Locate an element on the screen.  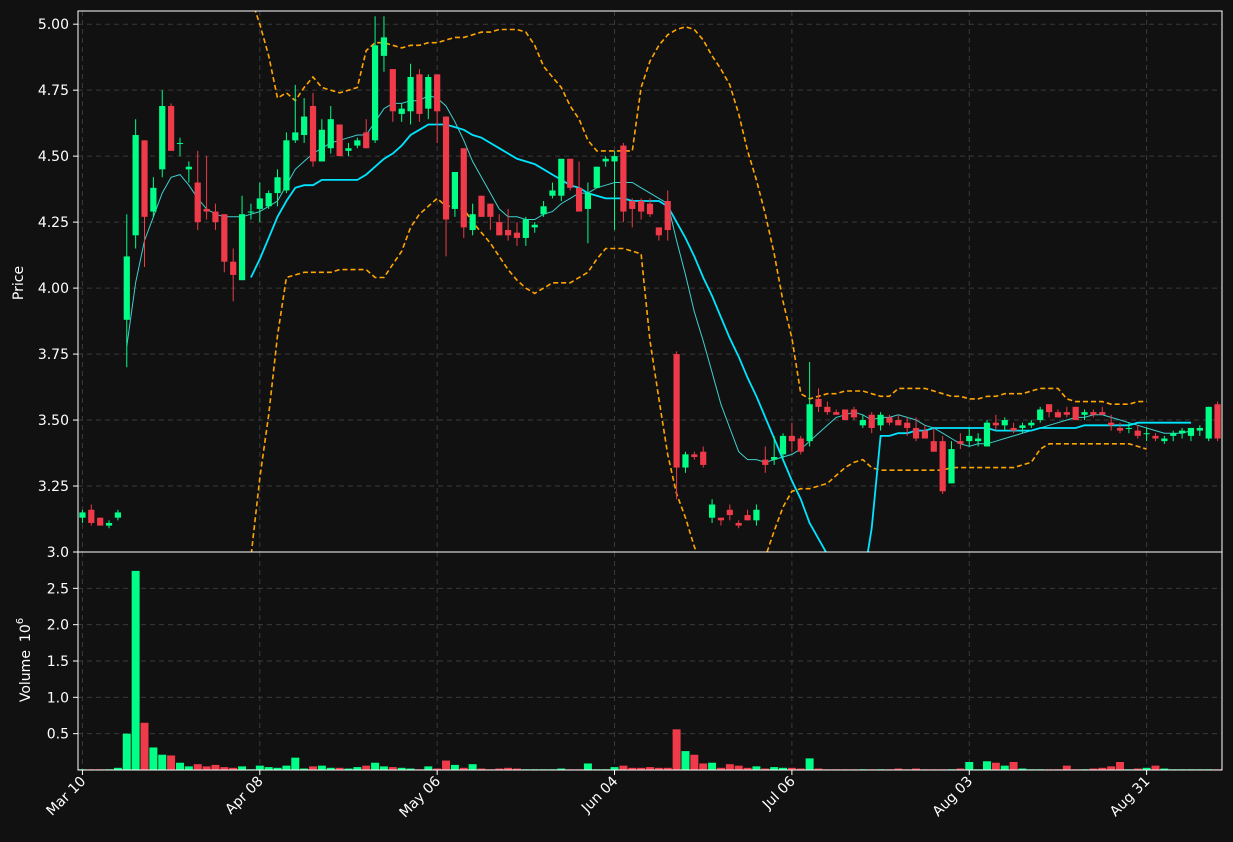
price-axis-label: Price is located at coordinates (19, 283).